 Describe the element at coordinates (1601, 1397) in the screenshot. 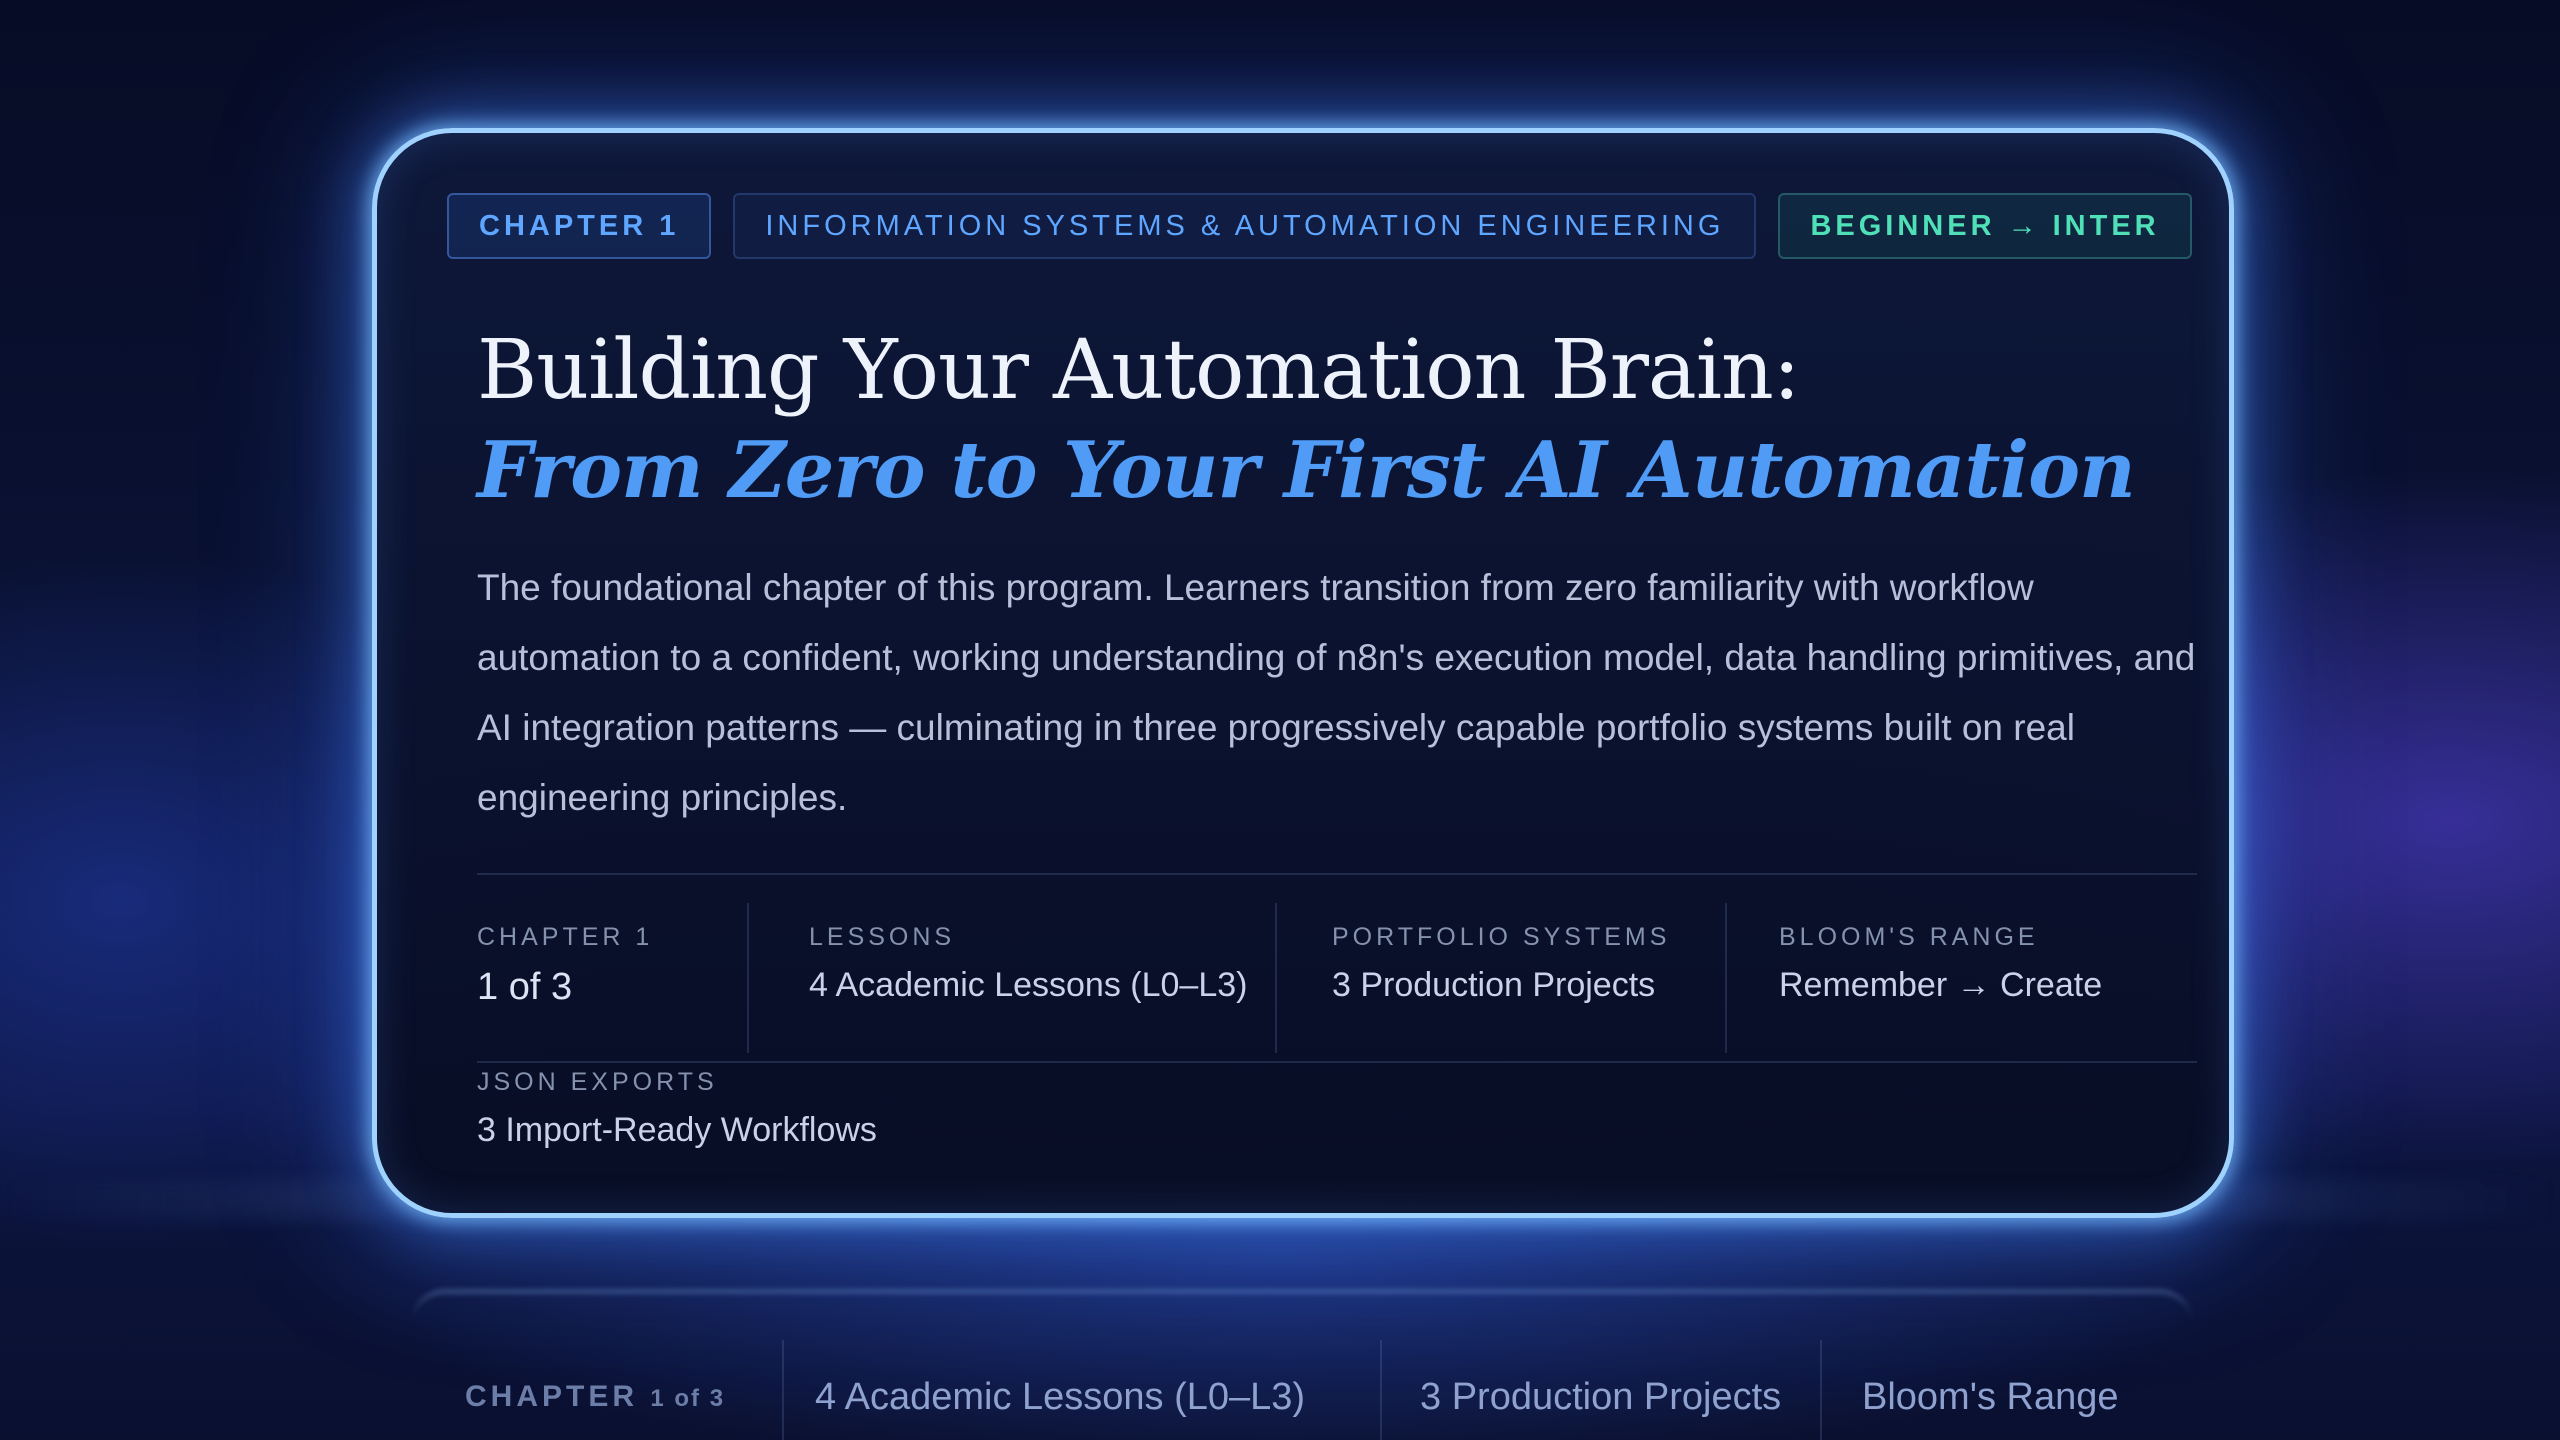

I see `reflection-projects: 3 Production Projects` at that location.